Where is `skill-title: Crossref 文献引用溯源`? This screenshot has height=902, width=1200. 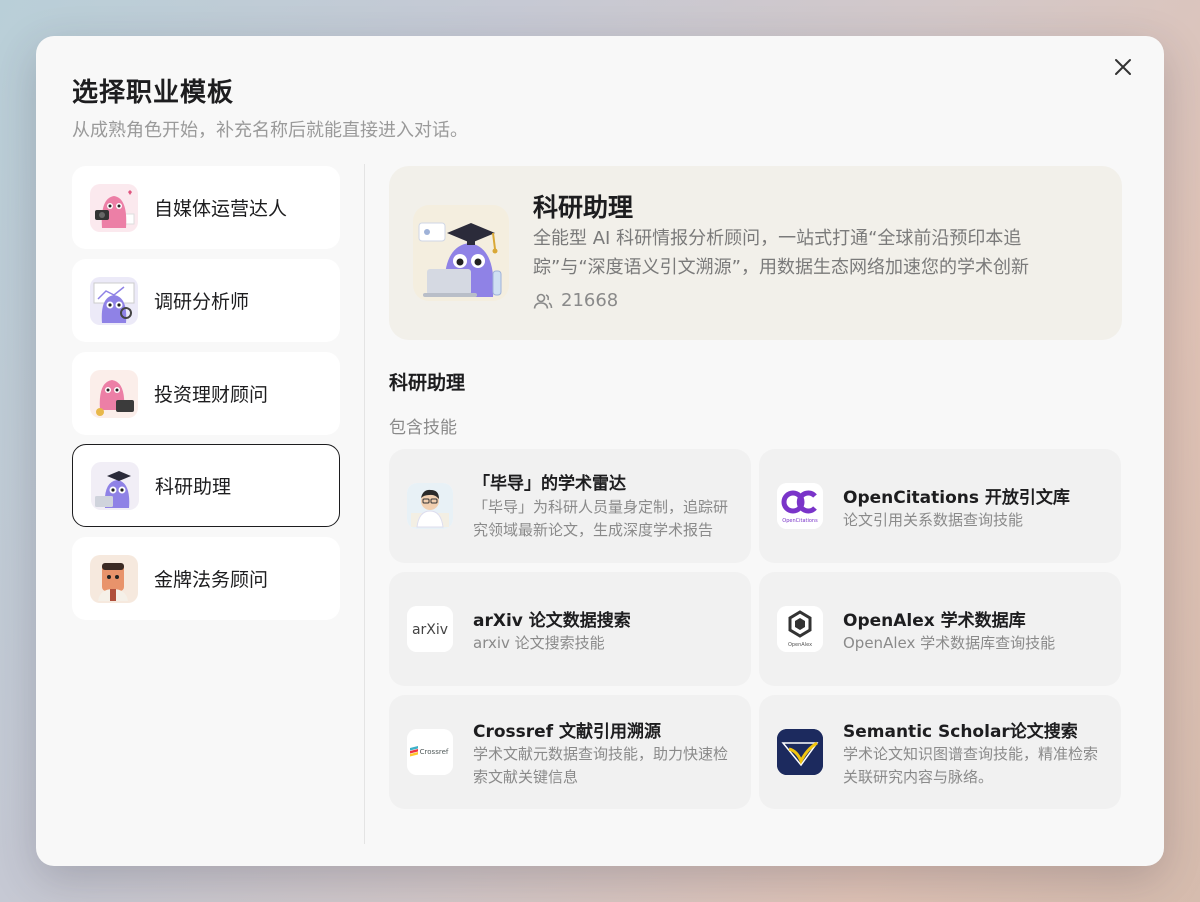 skill-title: Crossref 文献引用溯源 is located at coordinates (567, 732).